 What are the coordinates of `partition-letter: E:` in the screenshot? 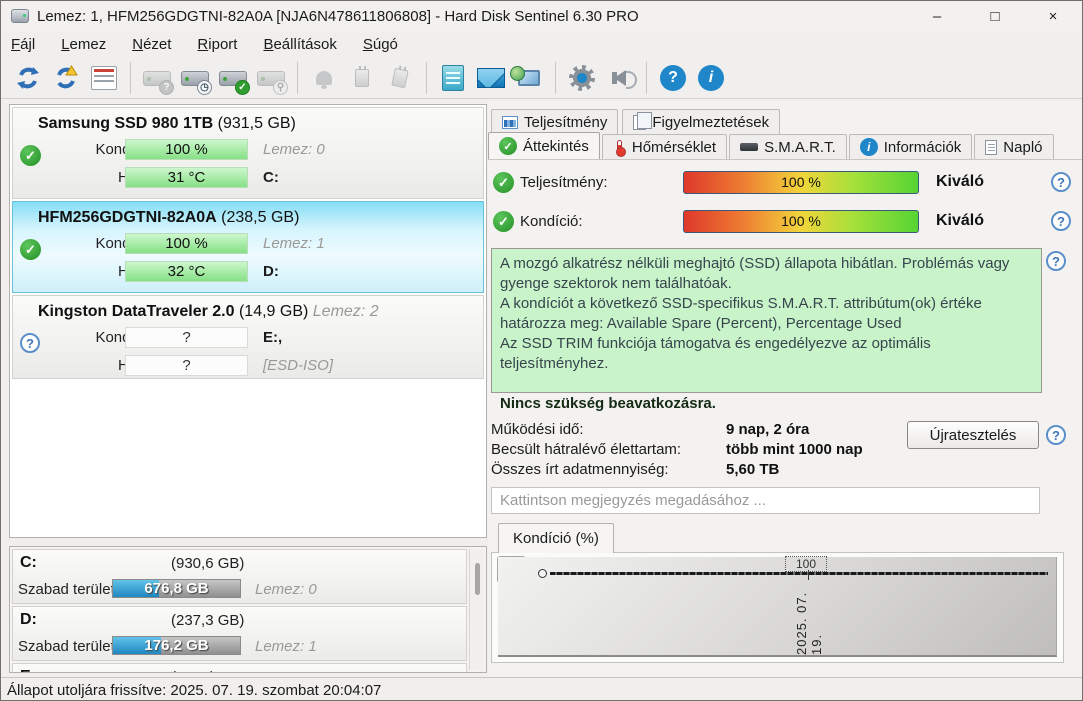 It's located at (28, 670).